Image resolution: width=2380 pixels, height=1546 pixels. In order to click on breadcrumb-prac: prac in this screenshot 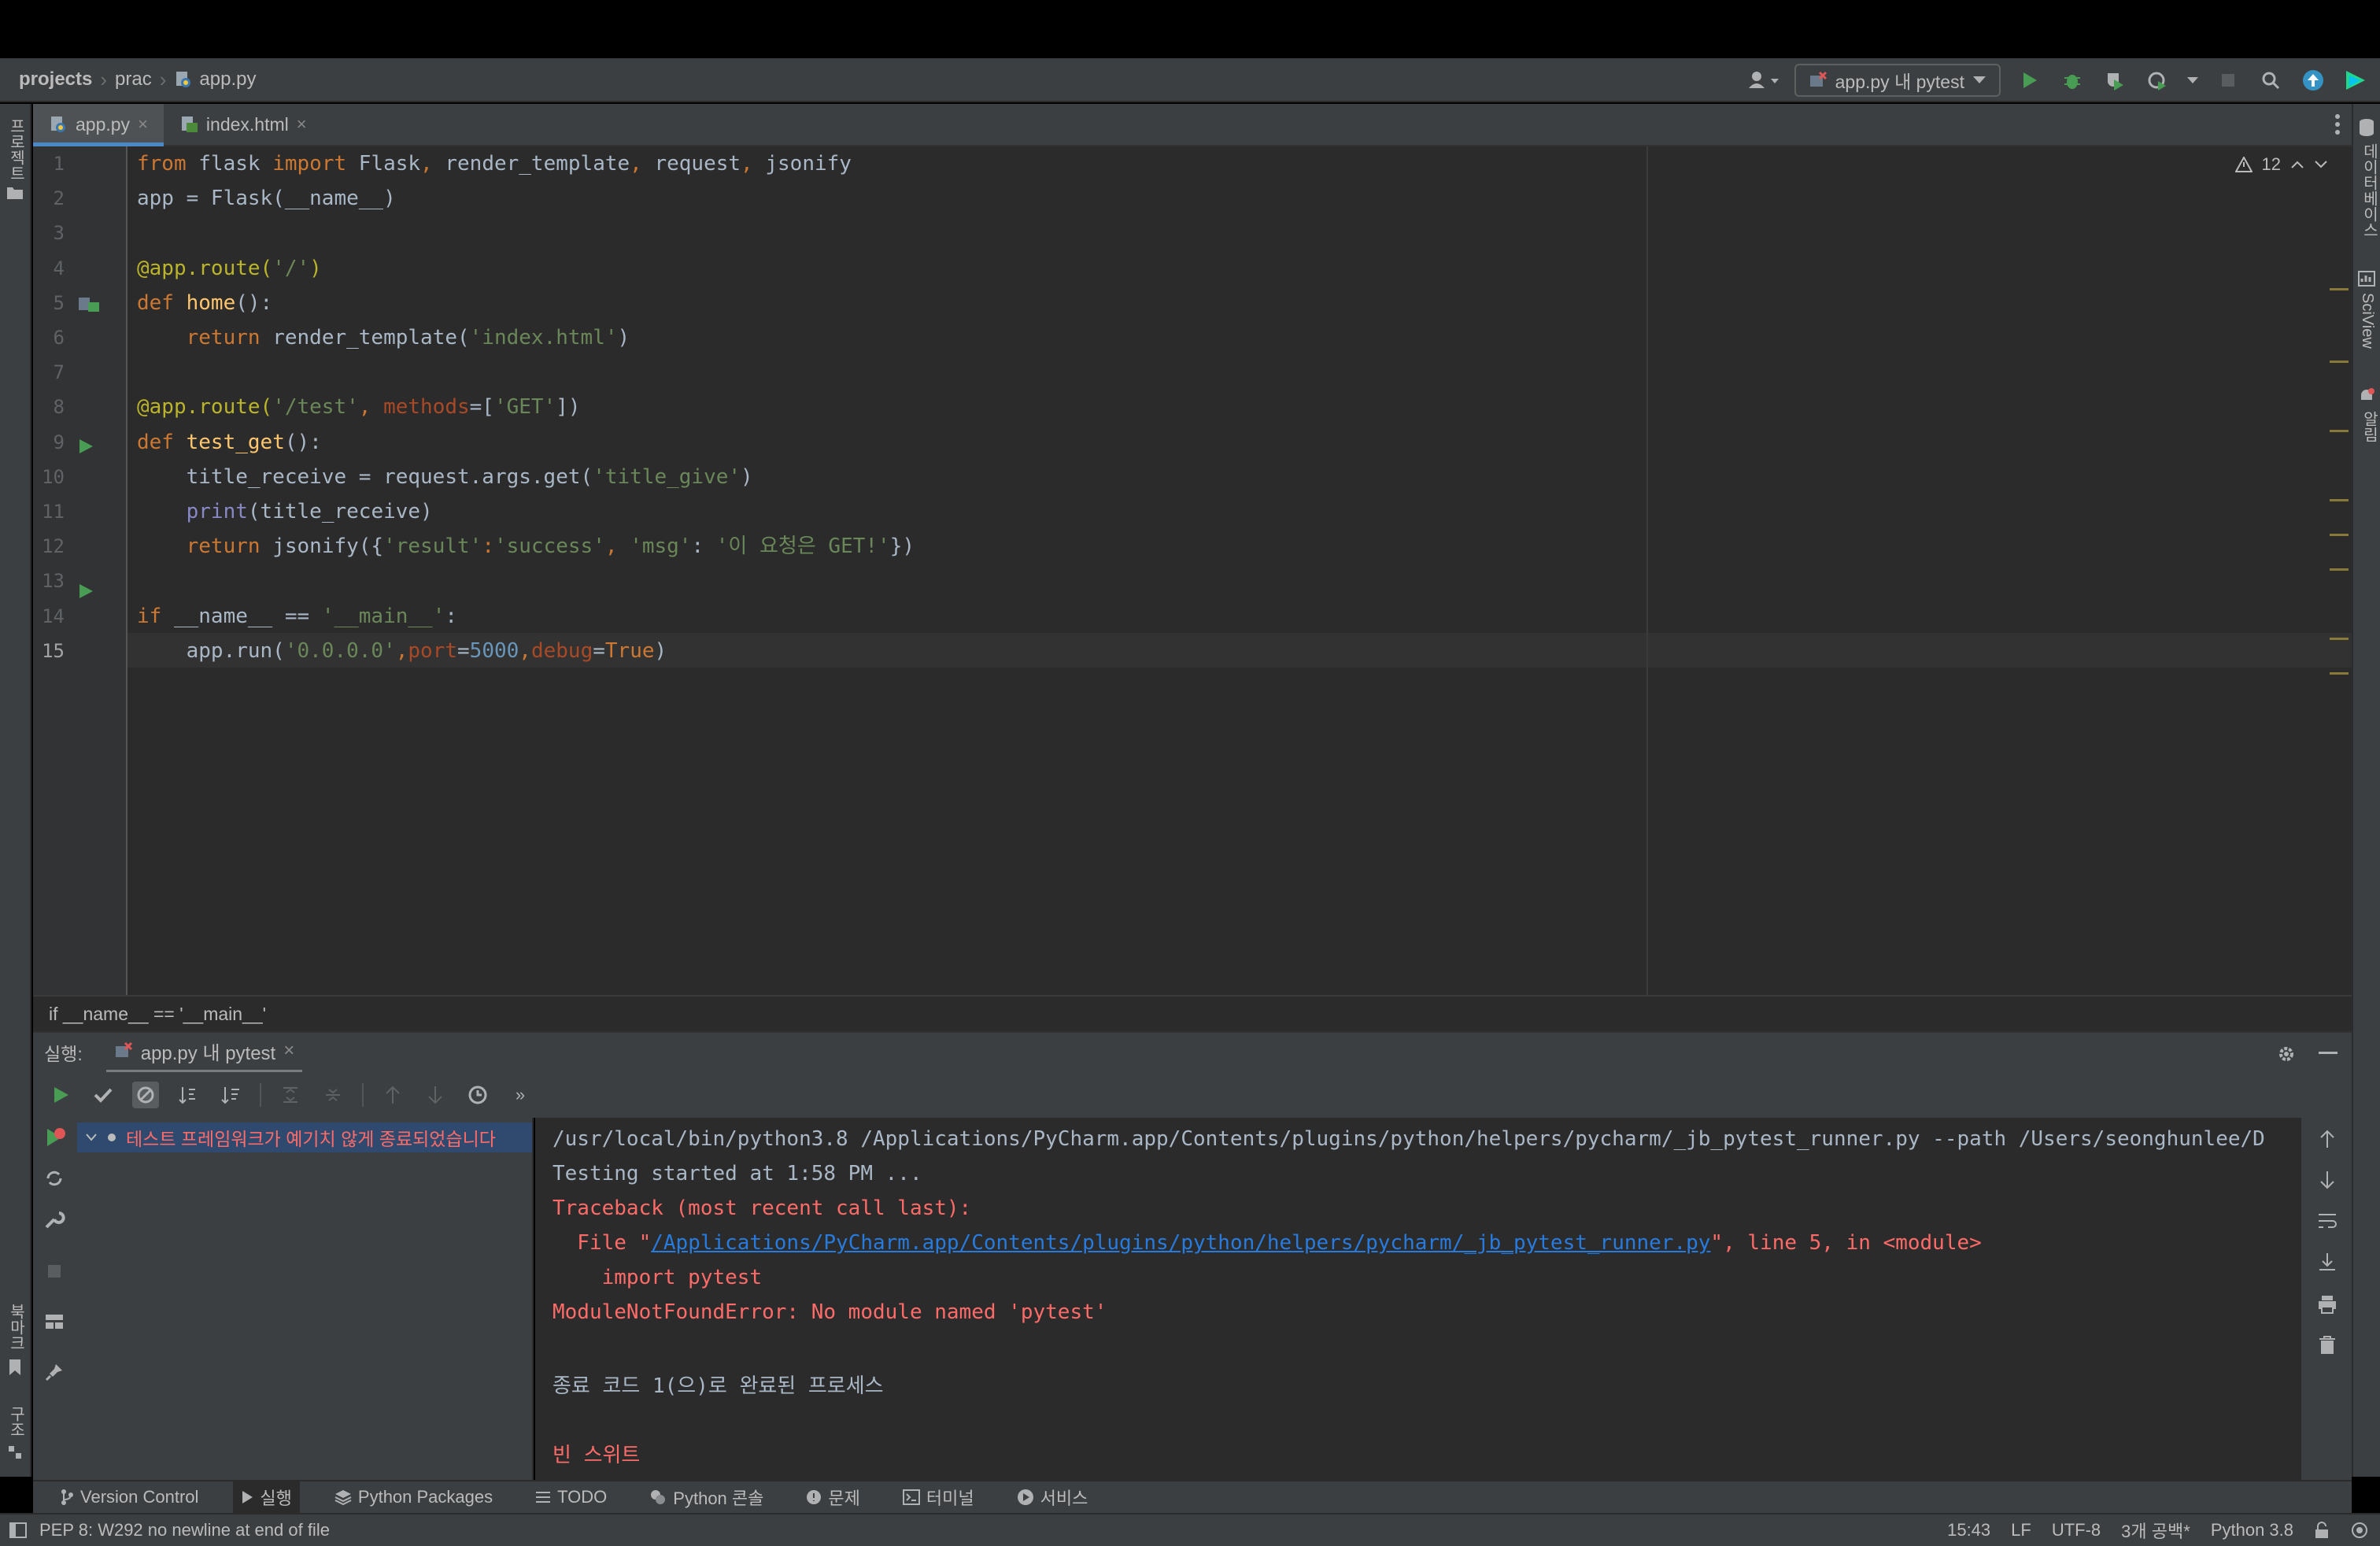, I will do `click(133, 80)`.